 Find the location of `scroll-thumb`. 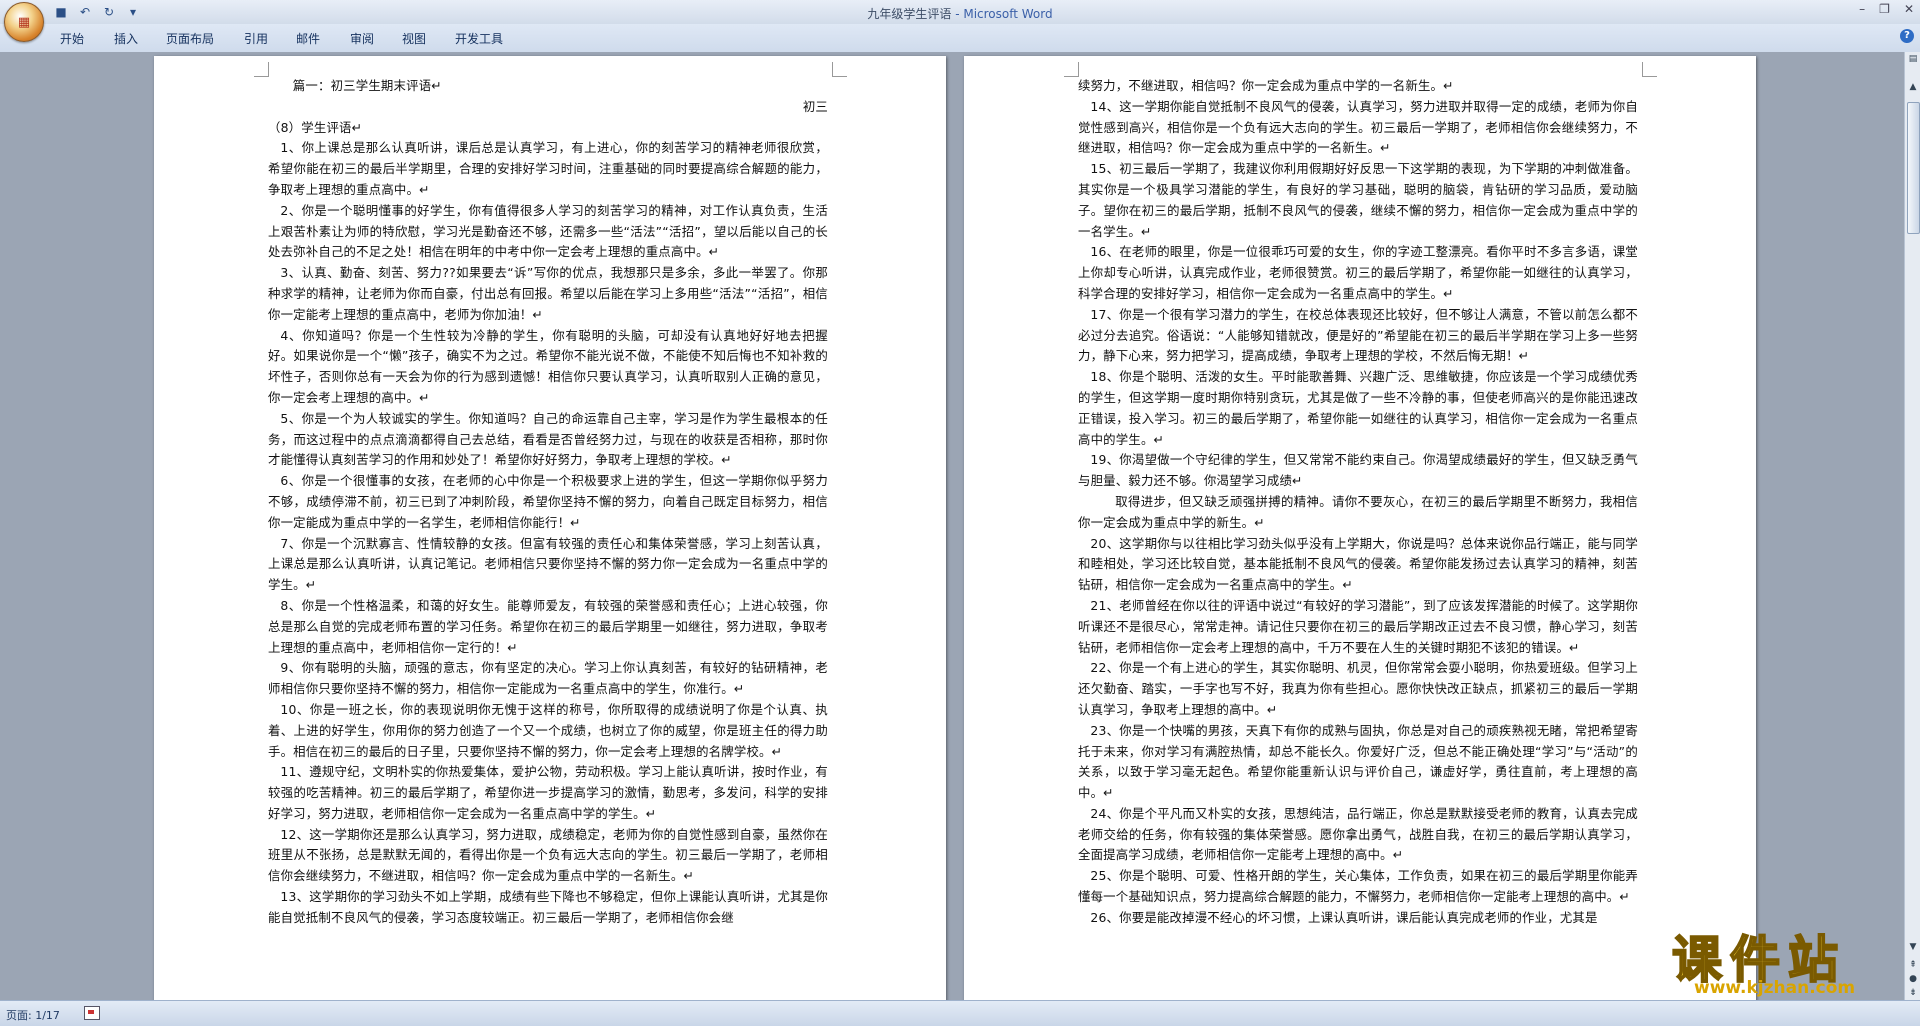

scroll-thumb is located at coordinates (1913, 168).